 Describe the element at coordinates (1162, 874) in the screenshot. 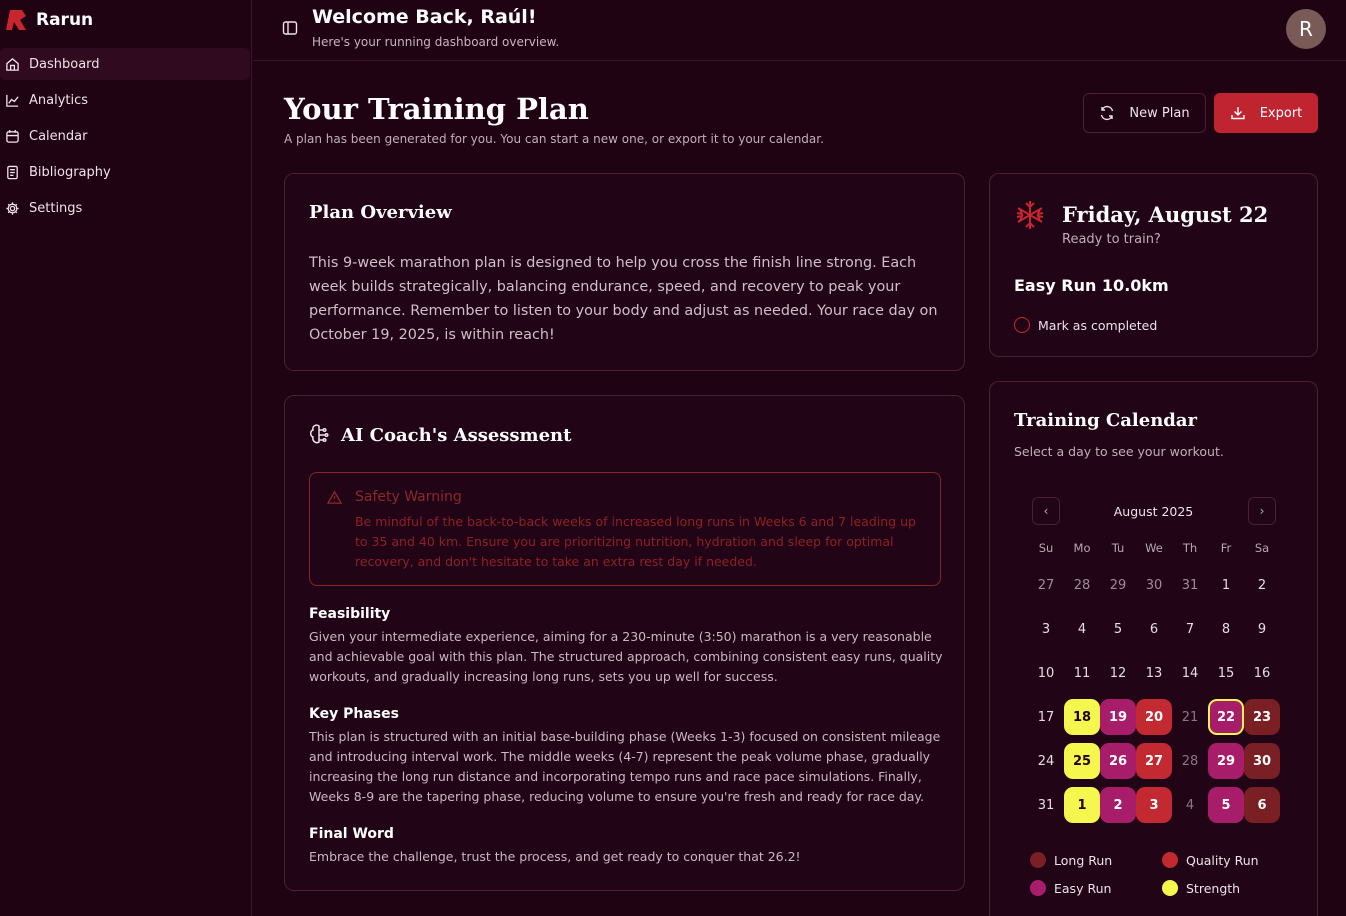

I see `calendar-legend: Long Run Quality Run Easy Run Strength` at that location.